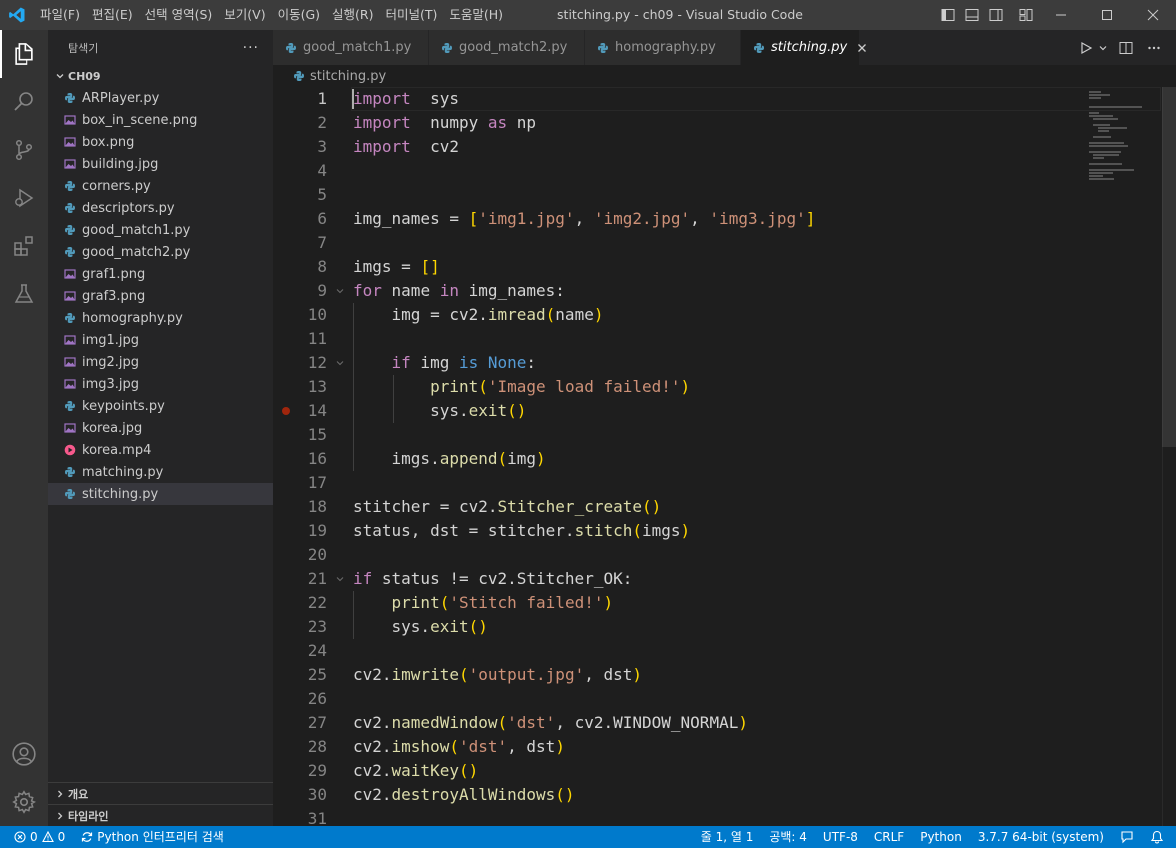 The image size is (1176, 848). What do you see at coordinates (160, 230) in the screenshot?
I see `file-item: good_match1.py` at bounding box center [160, 230].